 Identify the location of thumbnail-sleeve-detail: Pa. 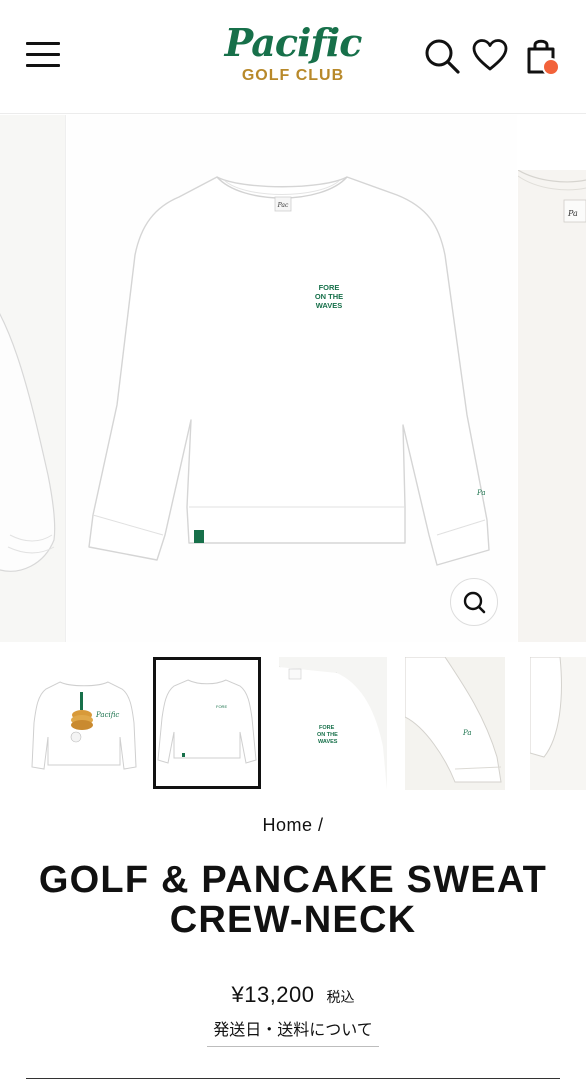
(455, 723).